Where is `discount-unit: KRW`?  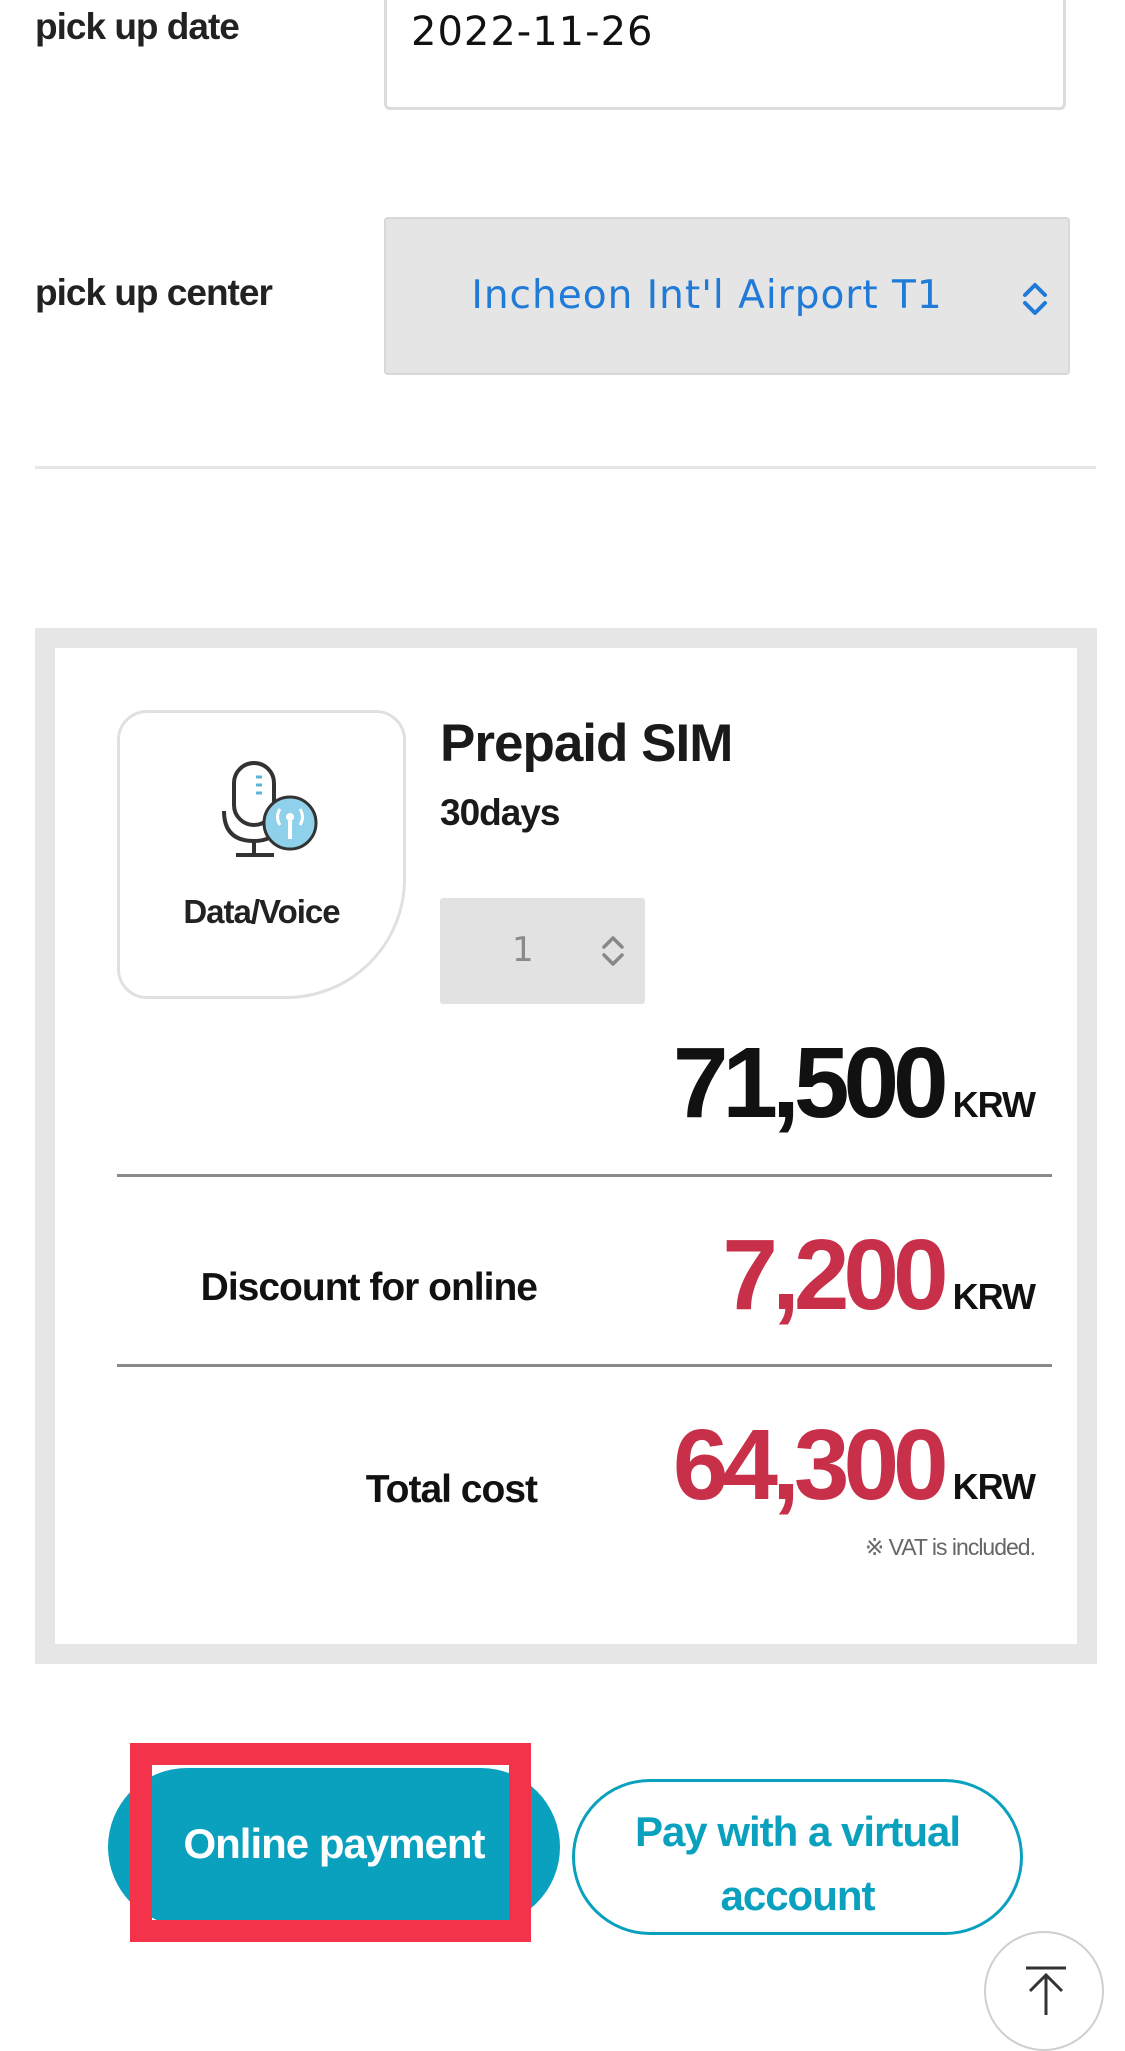 discount-unit: KRW is located at coordinates (994, 1296).